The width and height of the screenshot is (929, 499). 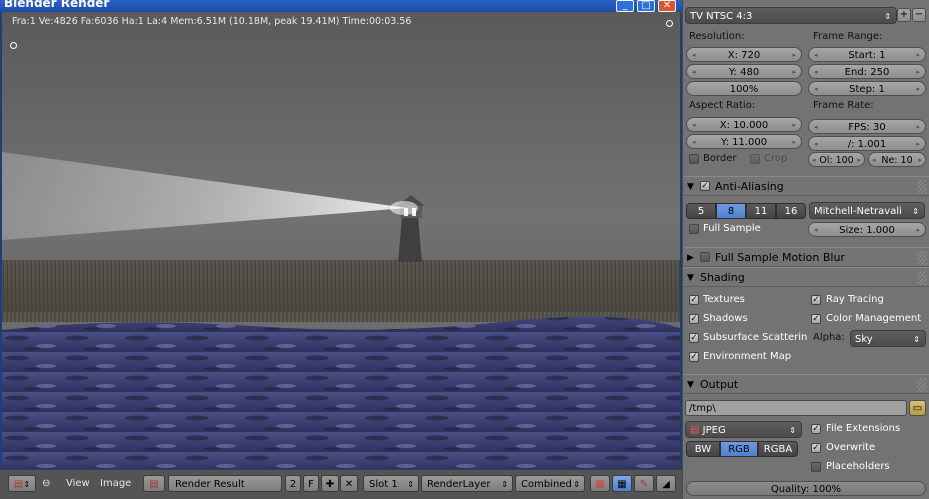 What do you see at coordinates (600, 483) in the screenshot?
I see `draw-color-button: ▩` at bounding box center [600, 483].